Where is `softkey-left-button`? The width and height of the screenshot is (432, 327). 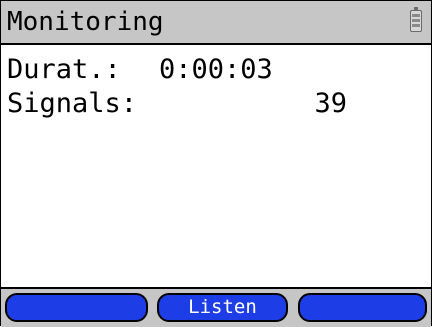 softkey-left-button is located at coordinates (76, 307).